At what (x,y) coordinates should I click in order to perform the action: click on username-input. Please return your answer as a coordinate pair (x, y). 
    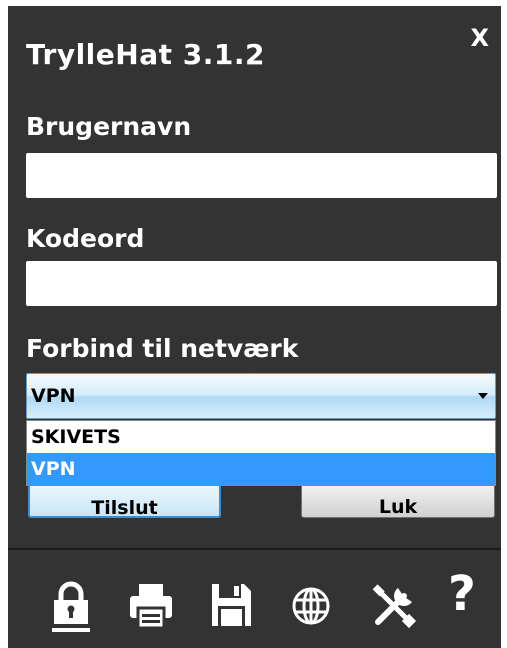
    Looking at the image, I should click on (261, 175).